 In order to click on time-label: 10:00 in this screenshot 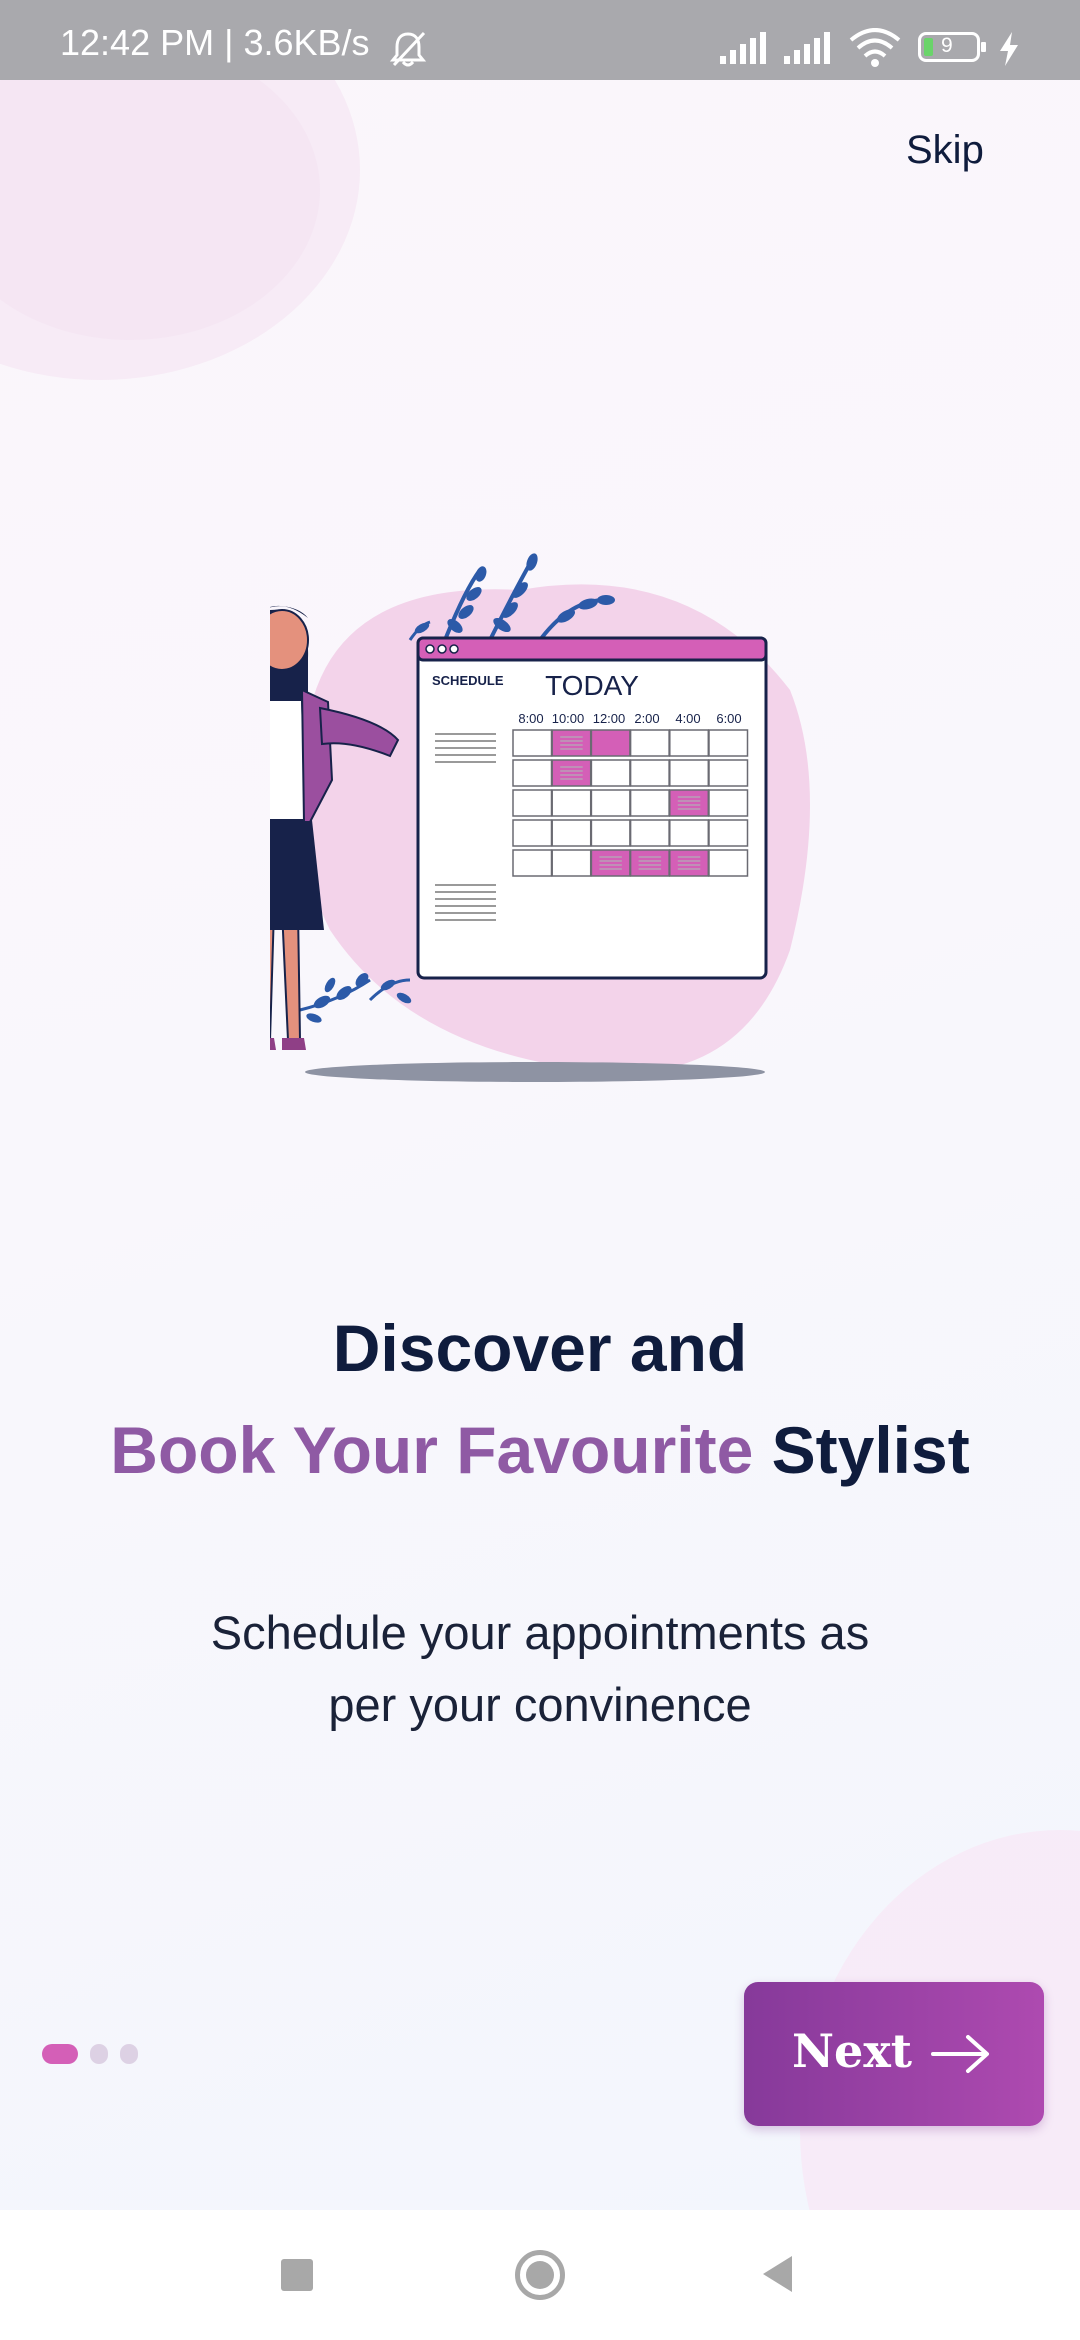, I will do `click(568, 718)`.